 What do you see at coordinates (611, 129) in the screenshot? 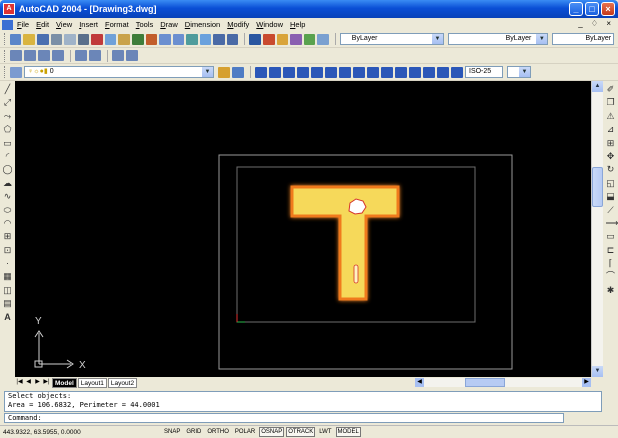
I see `offset-icon: ⊿` at bounding box center [611, 129].